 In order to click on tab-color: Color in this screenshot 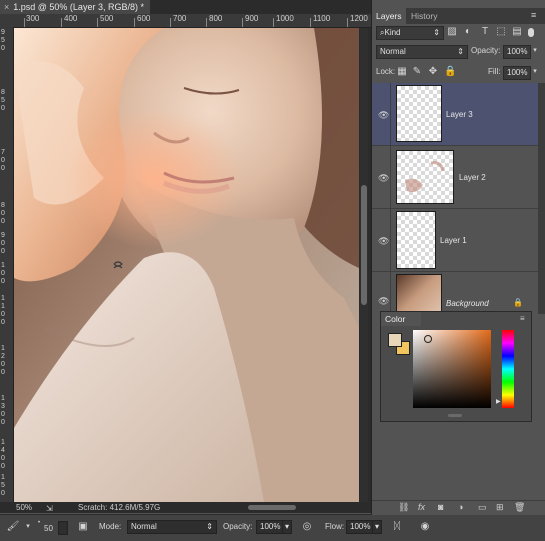, I will do `click(401, 319)`.